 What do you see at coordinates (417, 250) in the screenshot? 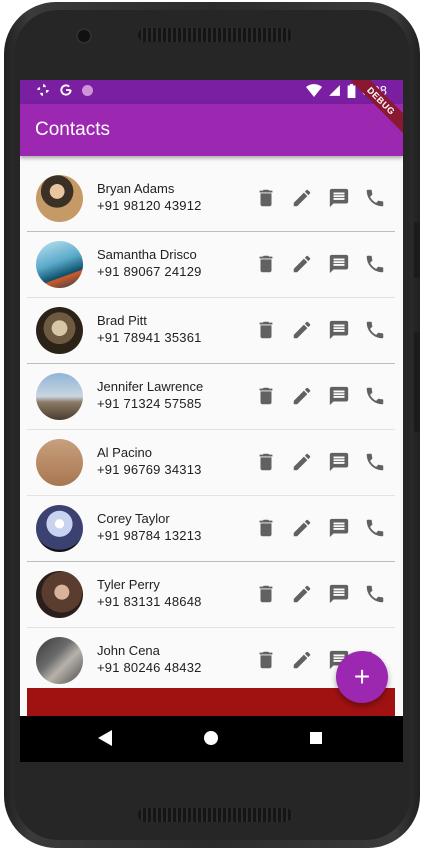
I see `volume-button` at bounding box center [417, 250].